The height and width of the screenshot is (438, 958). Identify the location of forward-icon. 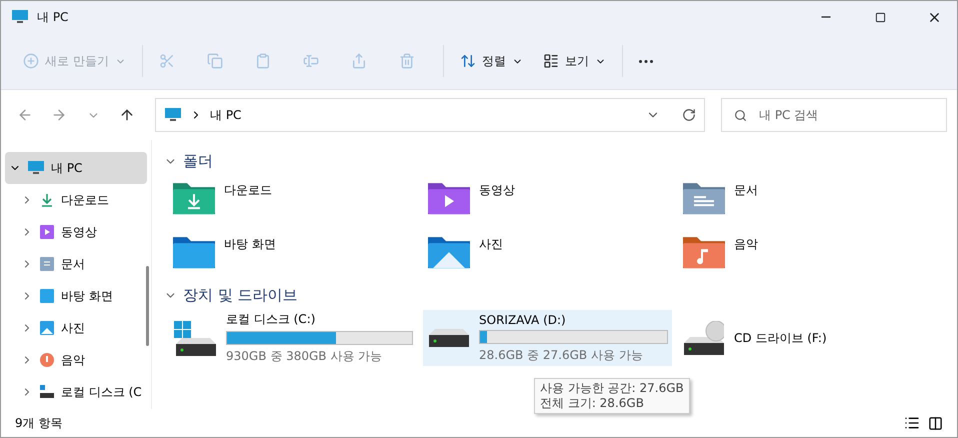
(59, 115).